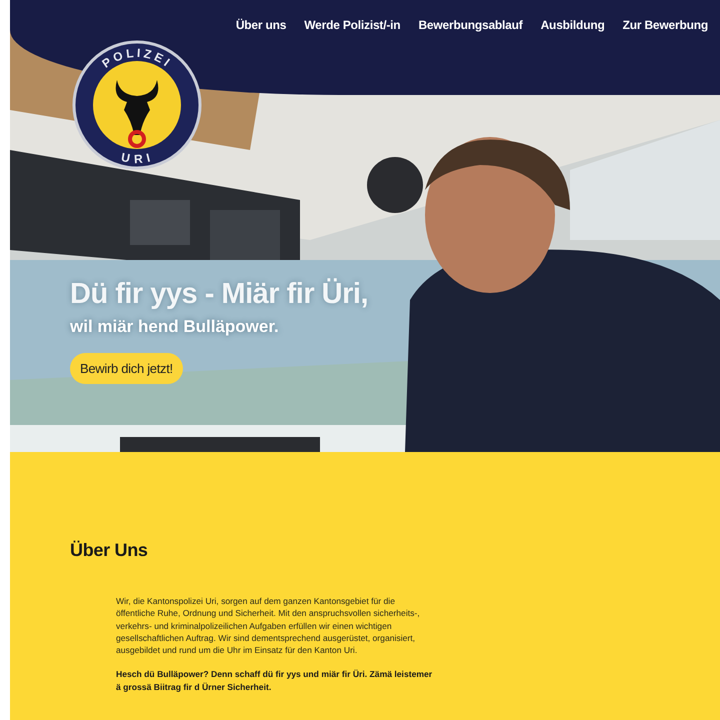 This screenshot has height=720, width=720. What do you see at coordinates (137, 58) in the screenshot?
I see `logo-text: POLIZEI` at bounding box center [137, 58].